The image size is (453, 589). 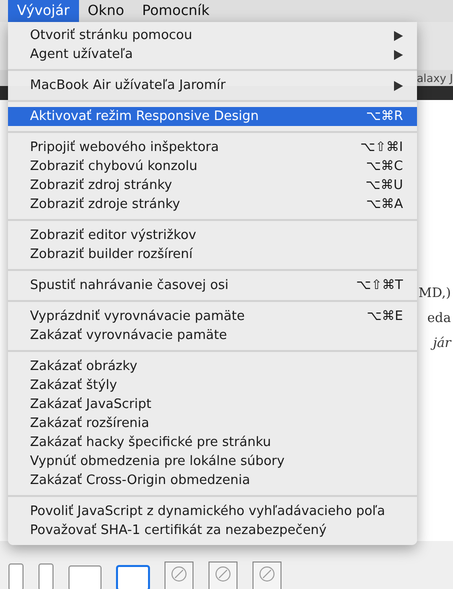 What do you see at coordinates (439, 319) in the screenshot?
I see `body-text: eda` at bounding box center [439, 319].